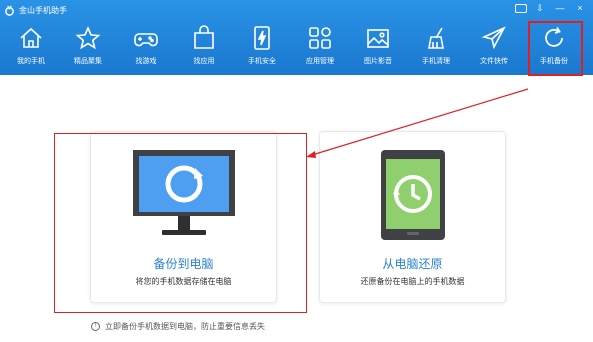 This screenshot has width=593, height=342. I want to click on star-icon, so click(88, 37).